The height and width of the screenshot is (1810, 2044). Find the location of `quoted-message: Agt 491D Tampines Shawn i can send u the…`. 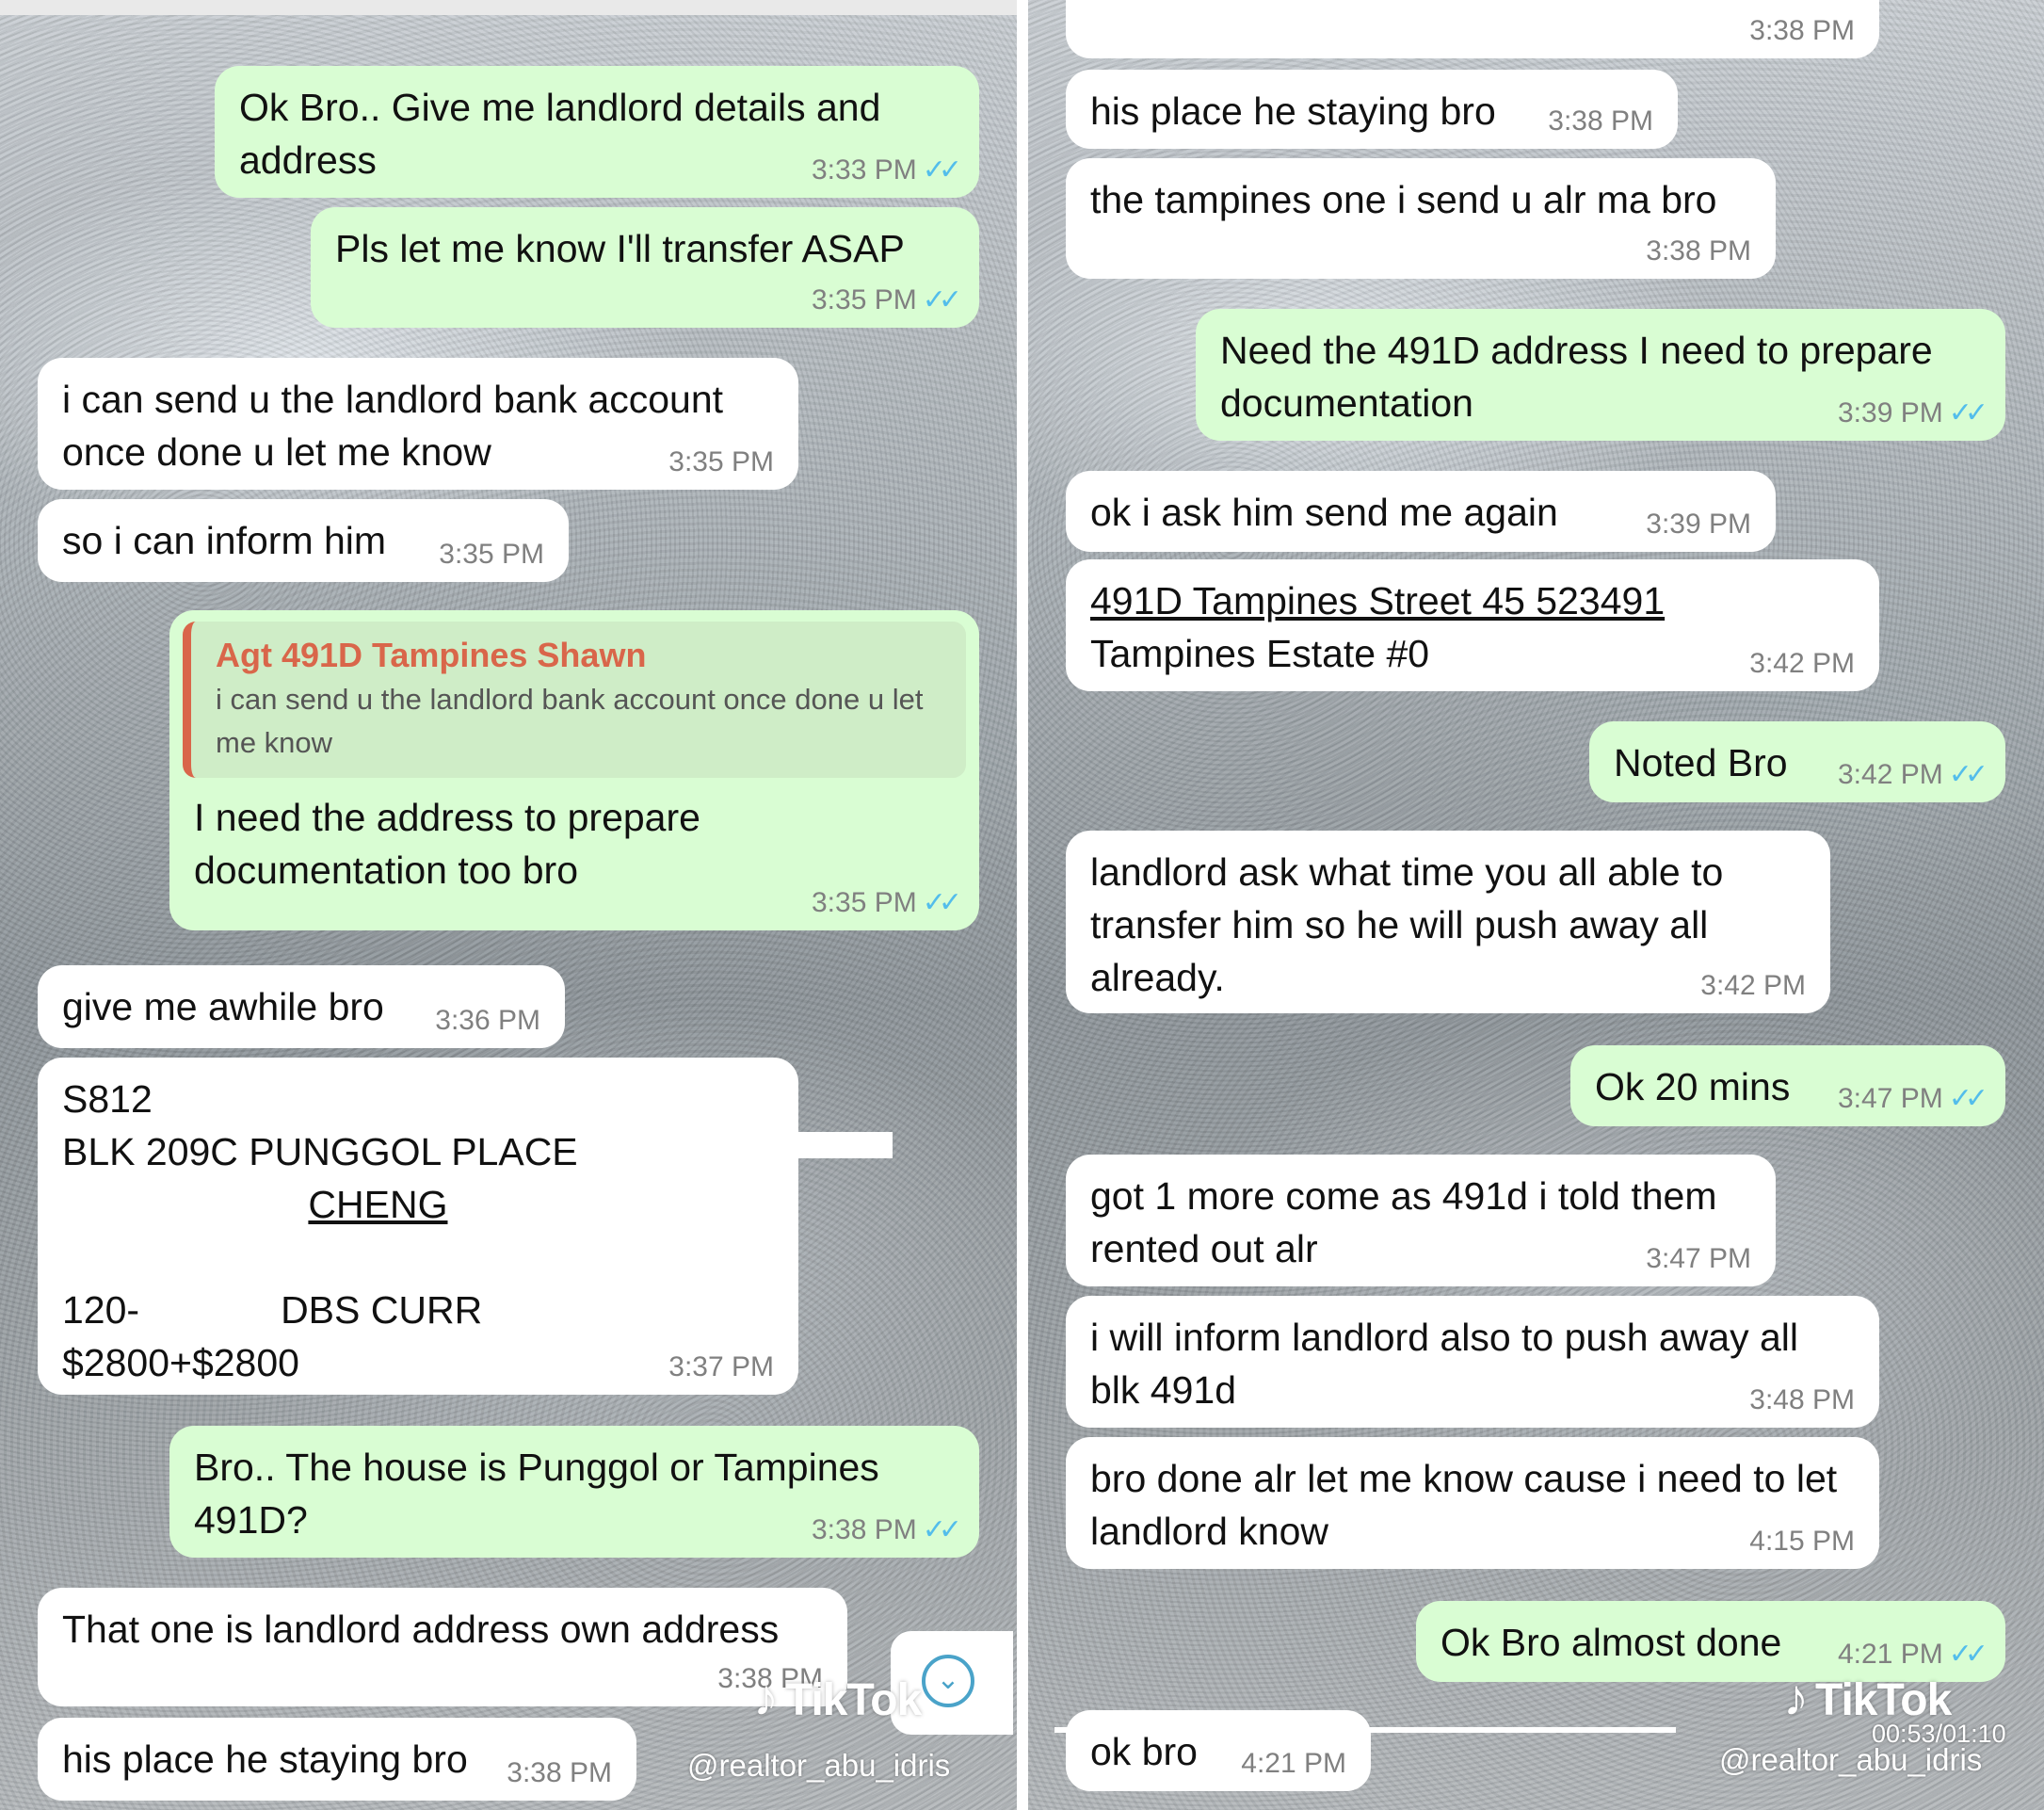

quoted-message: Agt 491D Tampines Shawn i can send u the… is located at coordinates (574, 700).